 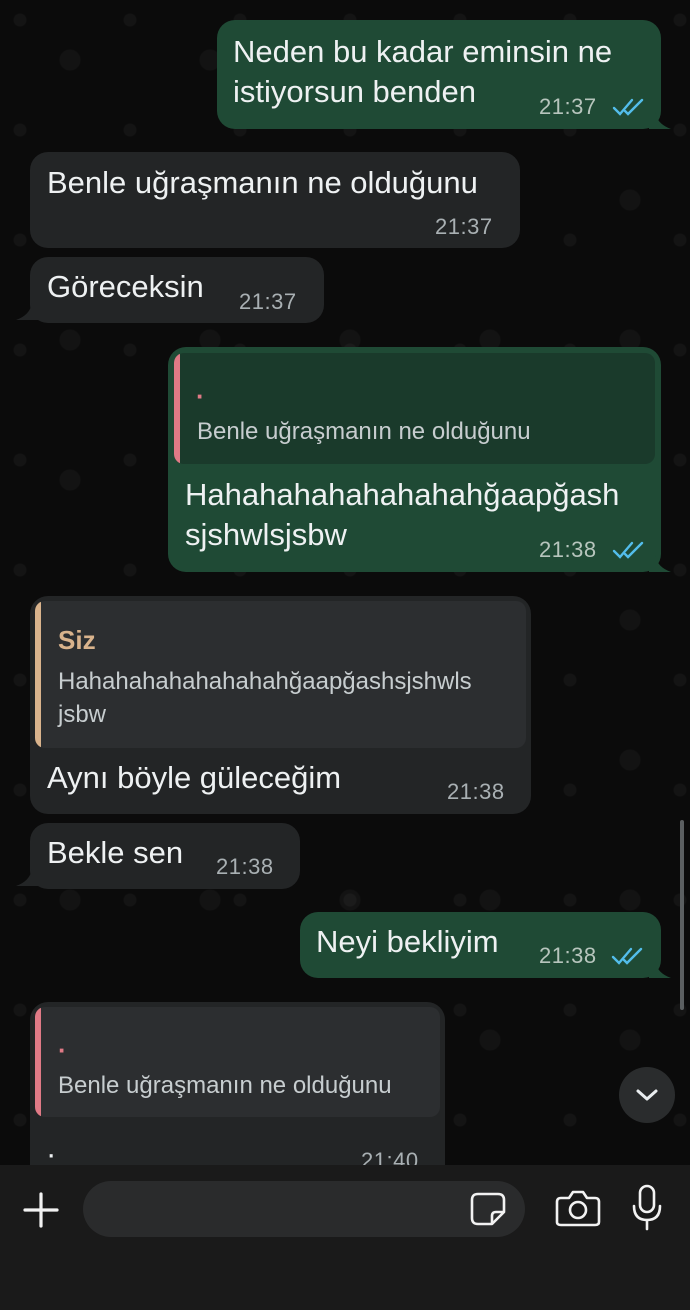 What do you see at coordinates (115, 852) in the screenshot?
I see `message-text: Bekle sen` at bounding box center [115, 852].